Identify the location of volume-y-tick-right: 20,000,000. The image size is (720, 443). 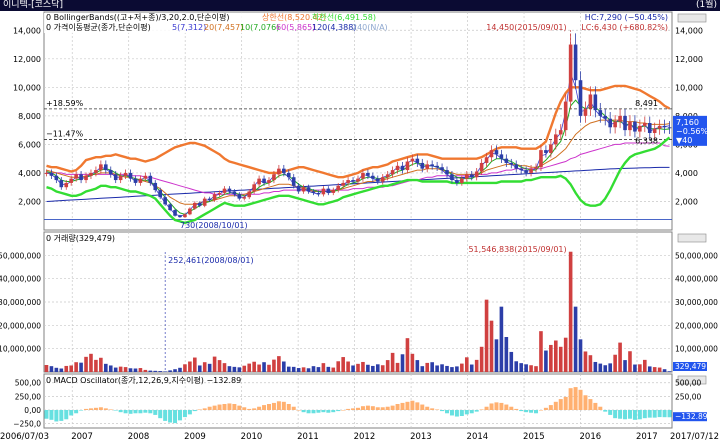
(696, 325).